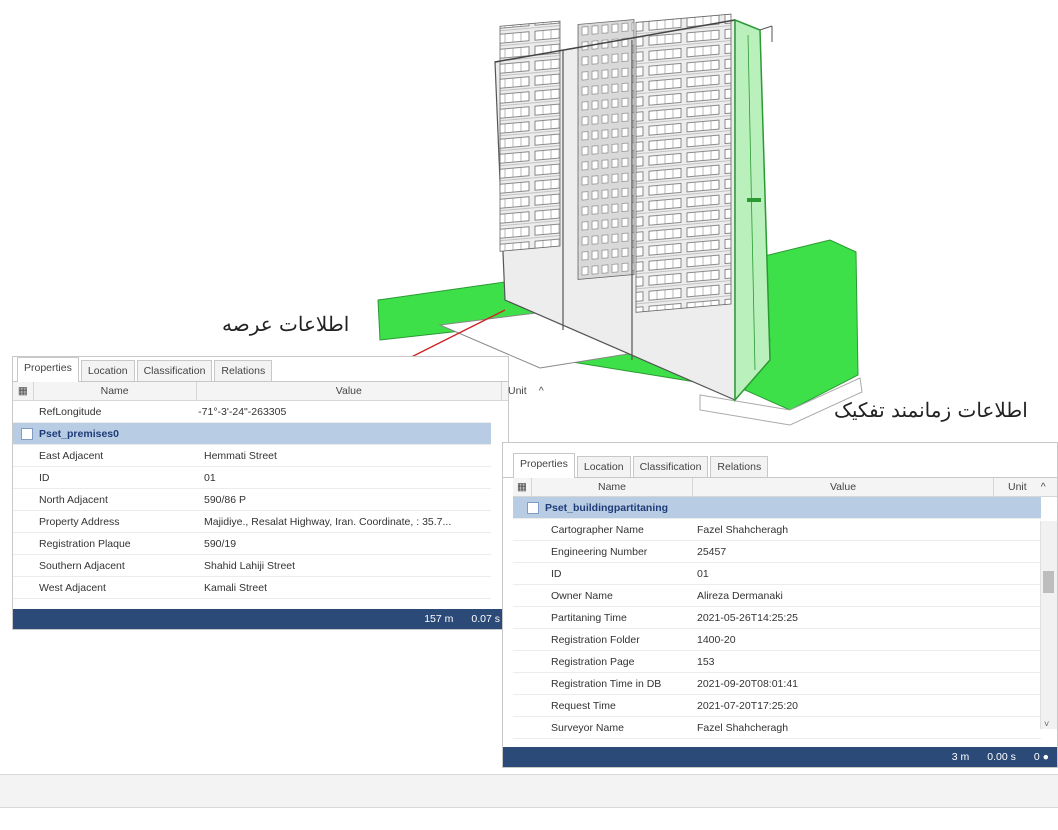 The width and height of the screenshot is (1058, 830). I want to click on property-name: Surveyor Name, so click(587, 727).